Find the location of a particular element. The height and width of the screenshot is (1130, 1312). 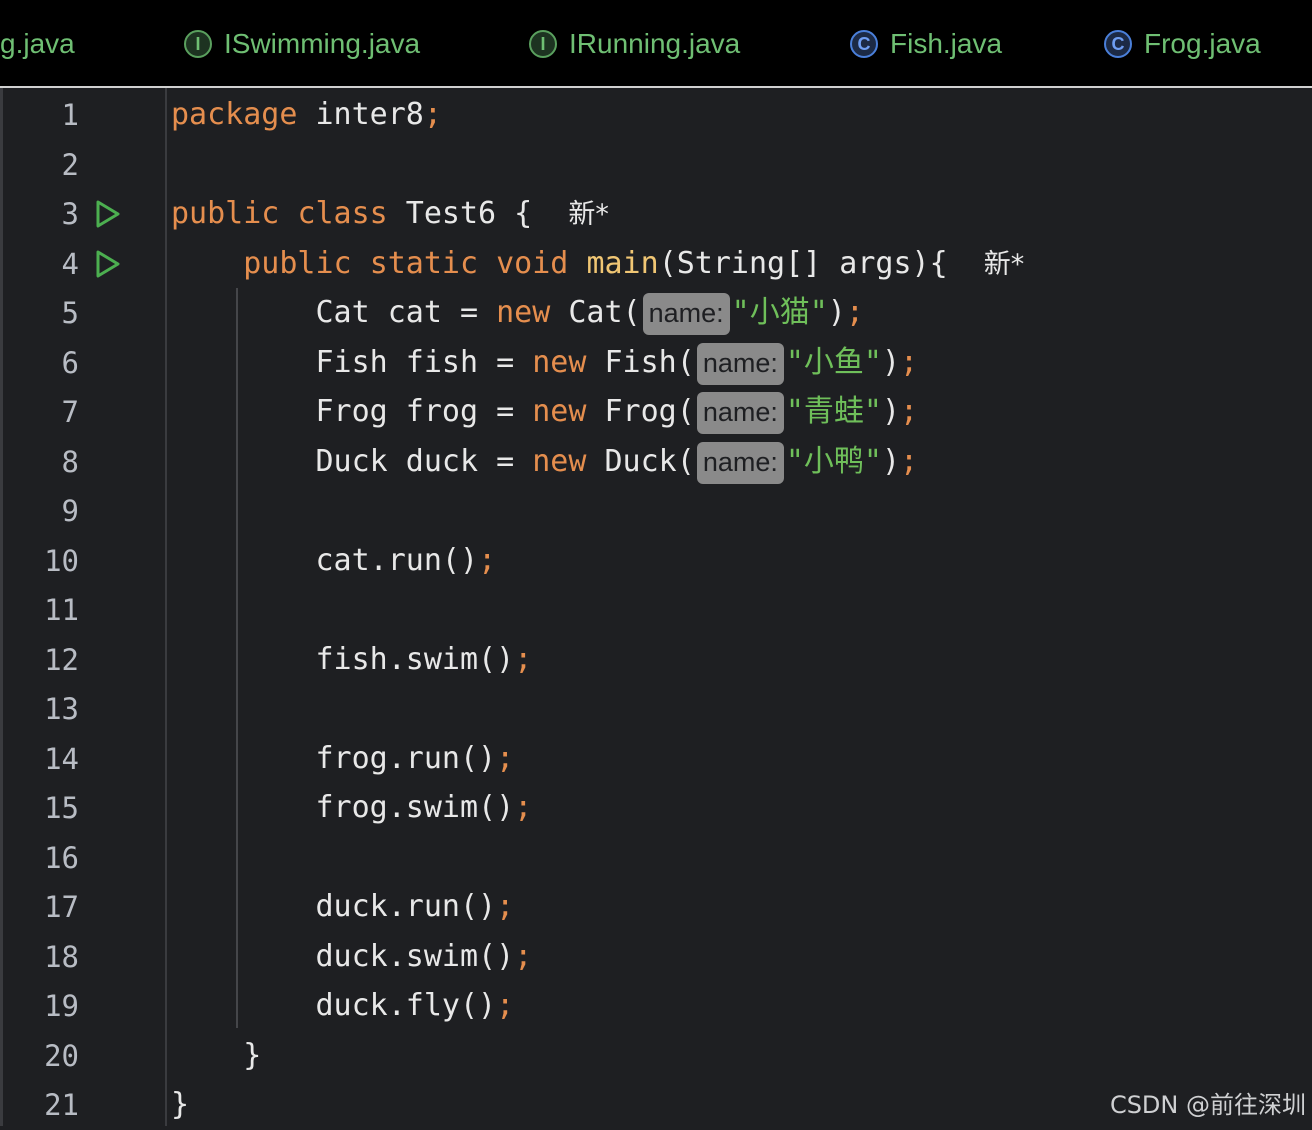

tab-partial-java: g.java is located at coordinates (37, 44).